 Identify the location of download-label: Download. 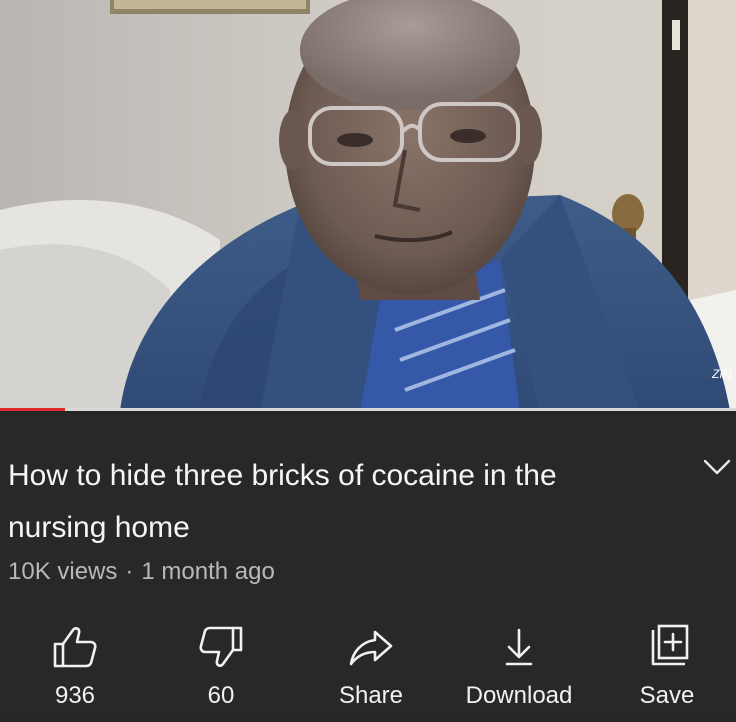
(519, 695).